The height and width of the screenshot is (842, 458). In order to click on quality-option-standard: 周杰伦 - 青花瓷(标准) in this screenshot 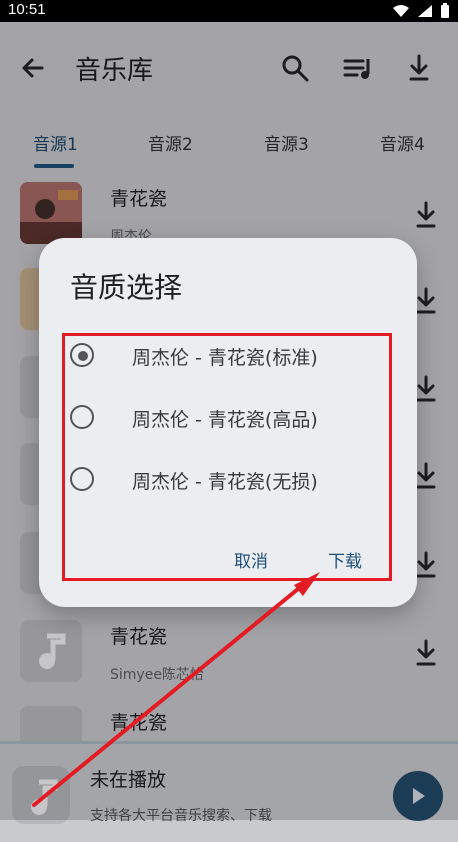, I will do `click(235, 356)`.